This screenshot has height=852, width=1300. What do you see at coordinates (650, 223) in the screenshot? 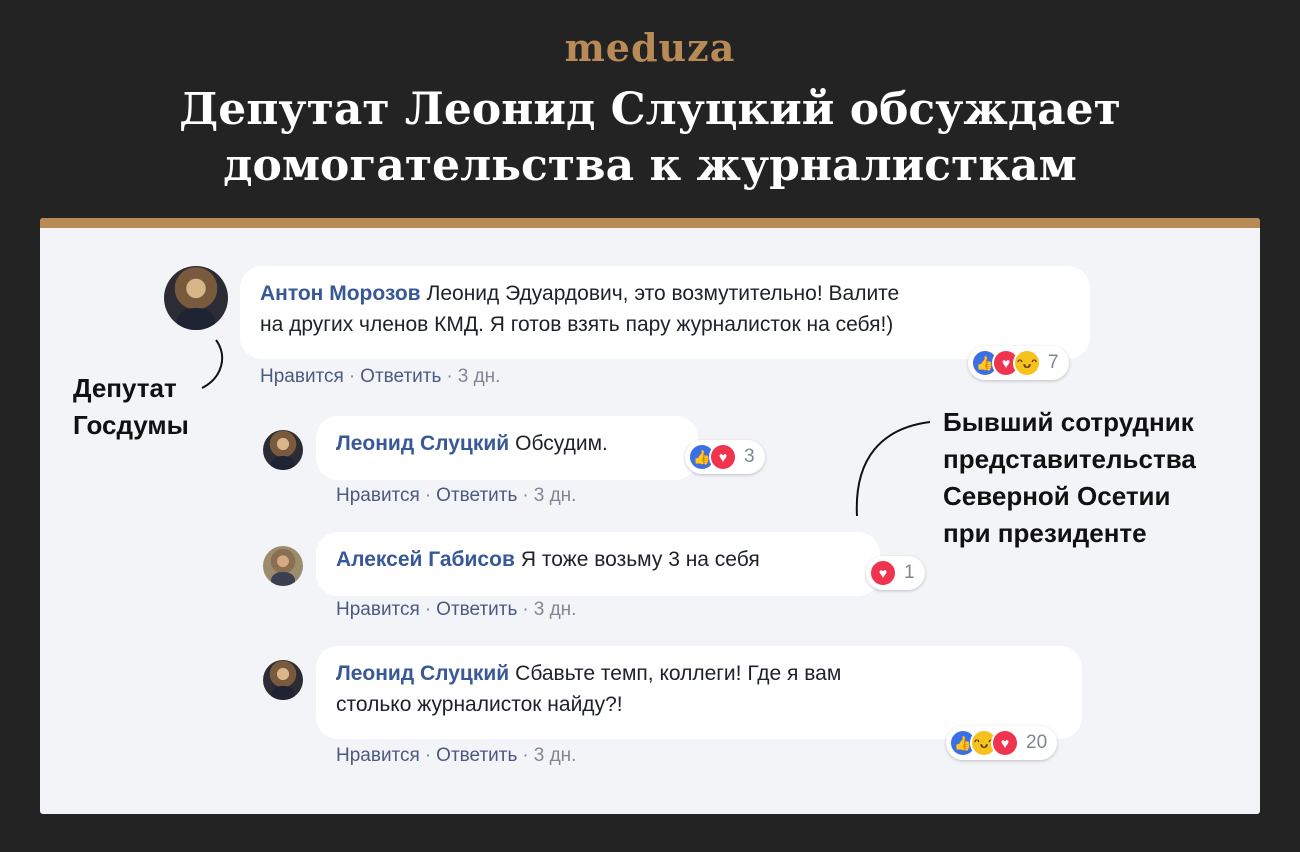
I see `card-accent-bar` at bounding box center [650, 223].